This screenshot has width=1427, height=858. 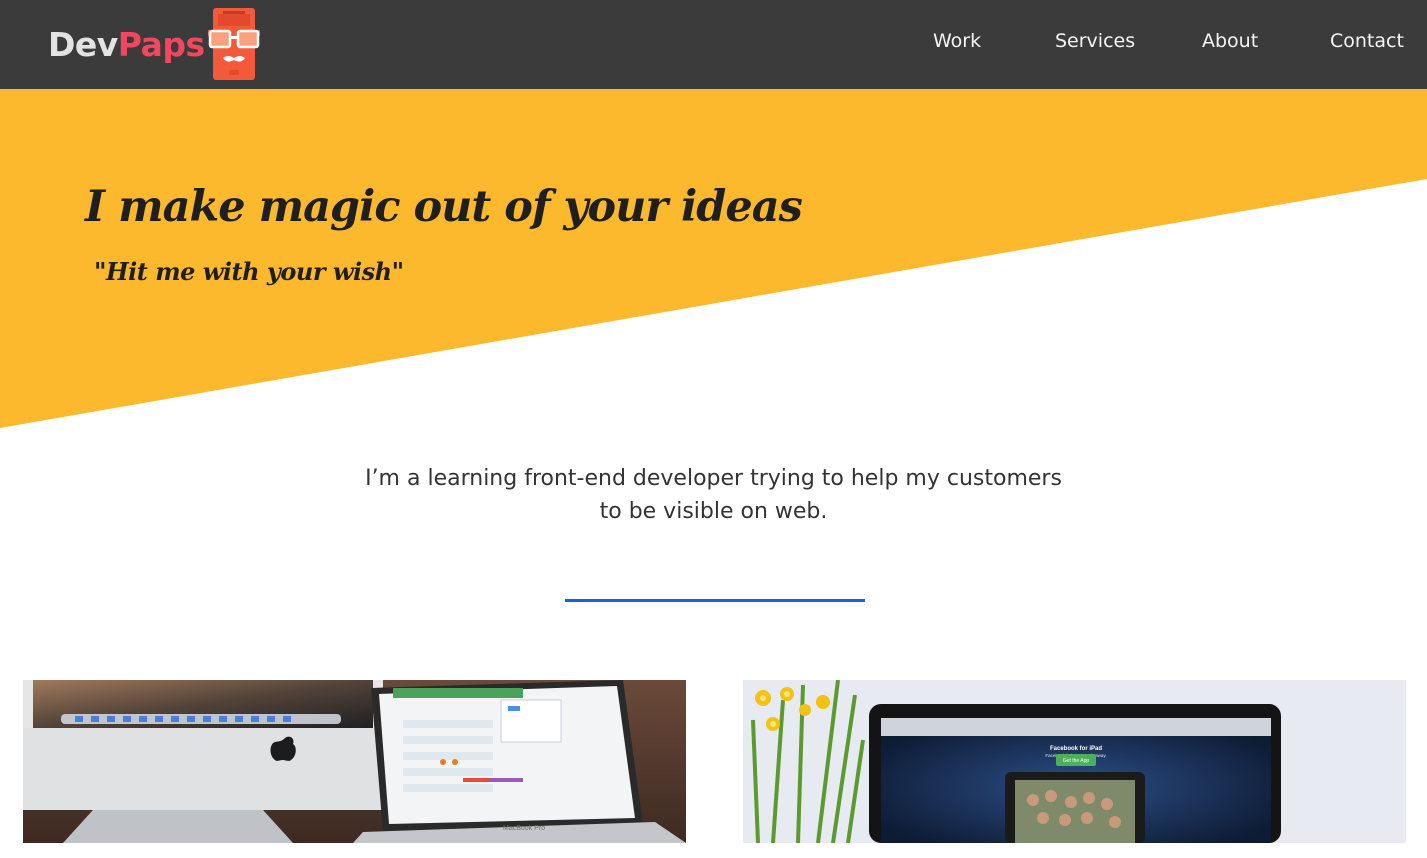 What do you see at coordinates (715, 600) in the screenshot?
I see `section-divider` at bounding box center [715, 600].